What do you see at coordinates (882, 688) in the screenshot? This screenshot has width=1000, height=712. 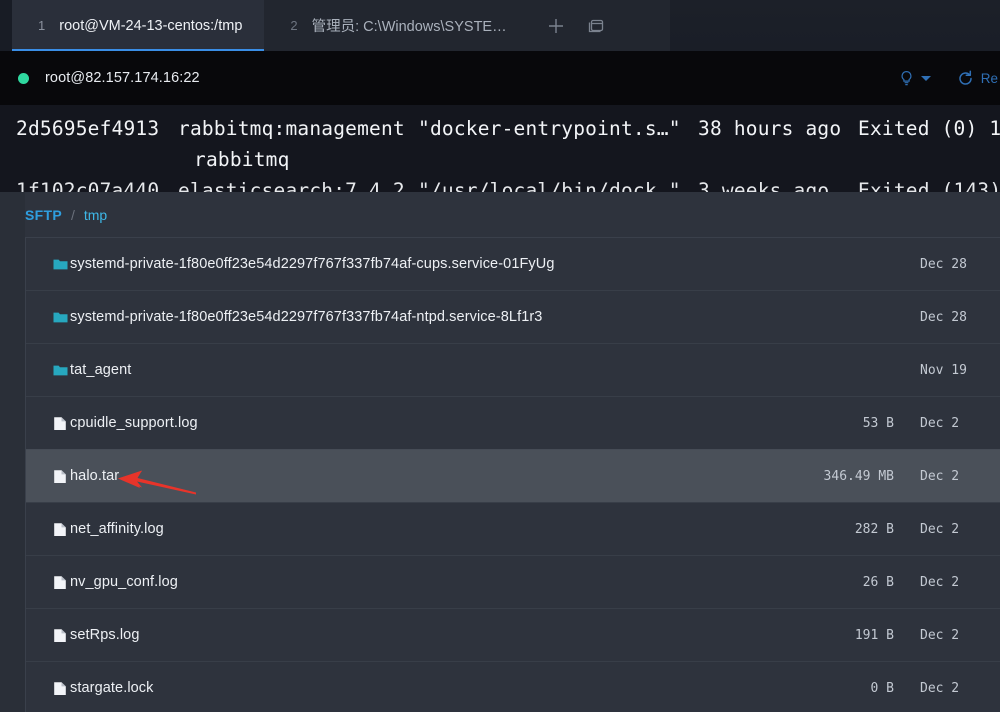 I see `file-size: 0 B` at bounding box center [882, 688].